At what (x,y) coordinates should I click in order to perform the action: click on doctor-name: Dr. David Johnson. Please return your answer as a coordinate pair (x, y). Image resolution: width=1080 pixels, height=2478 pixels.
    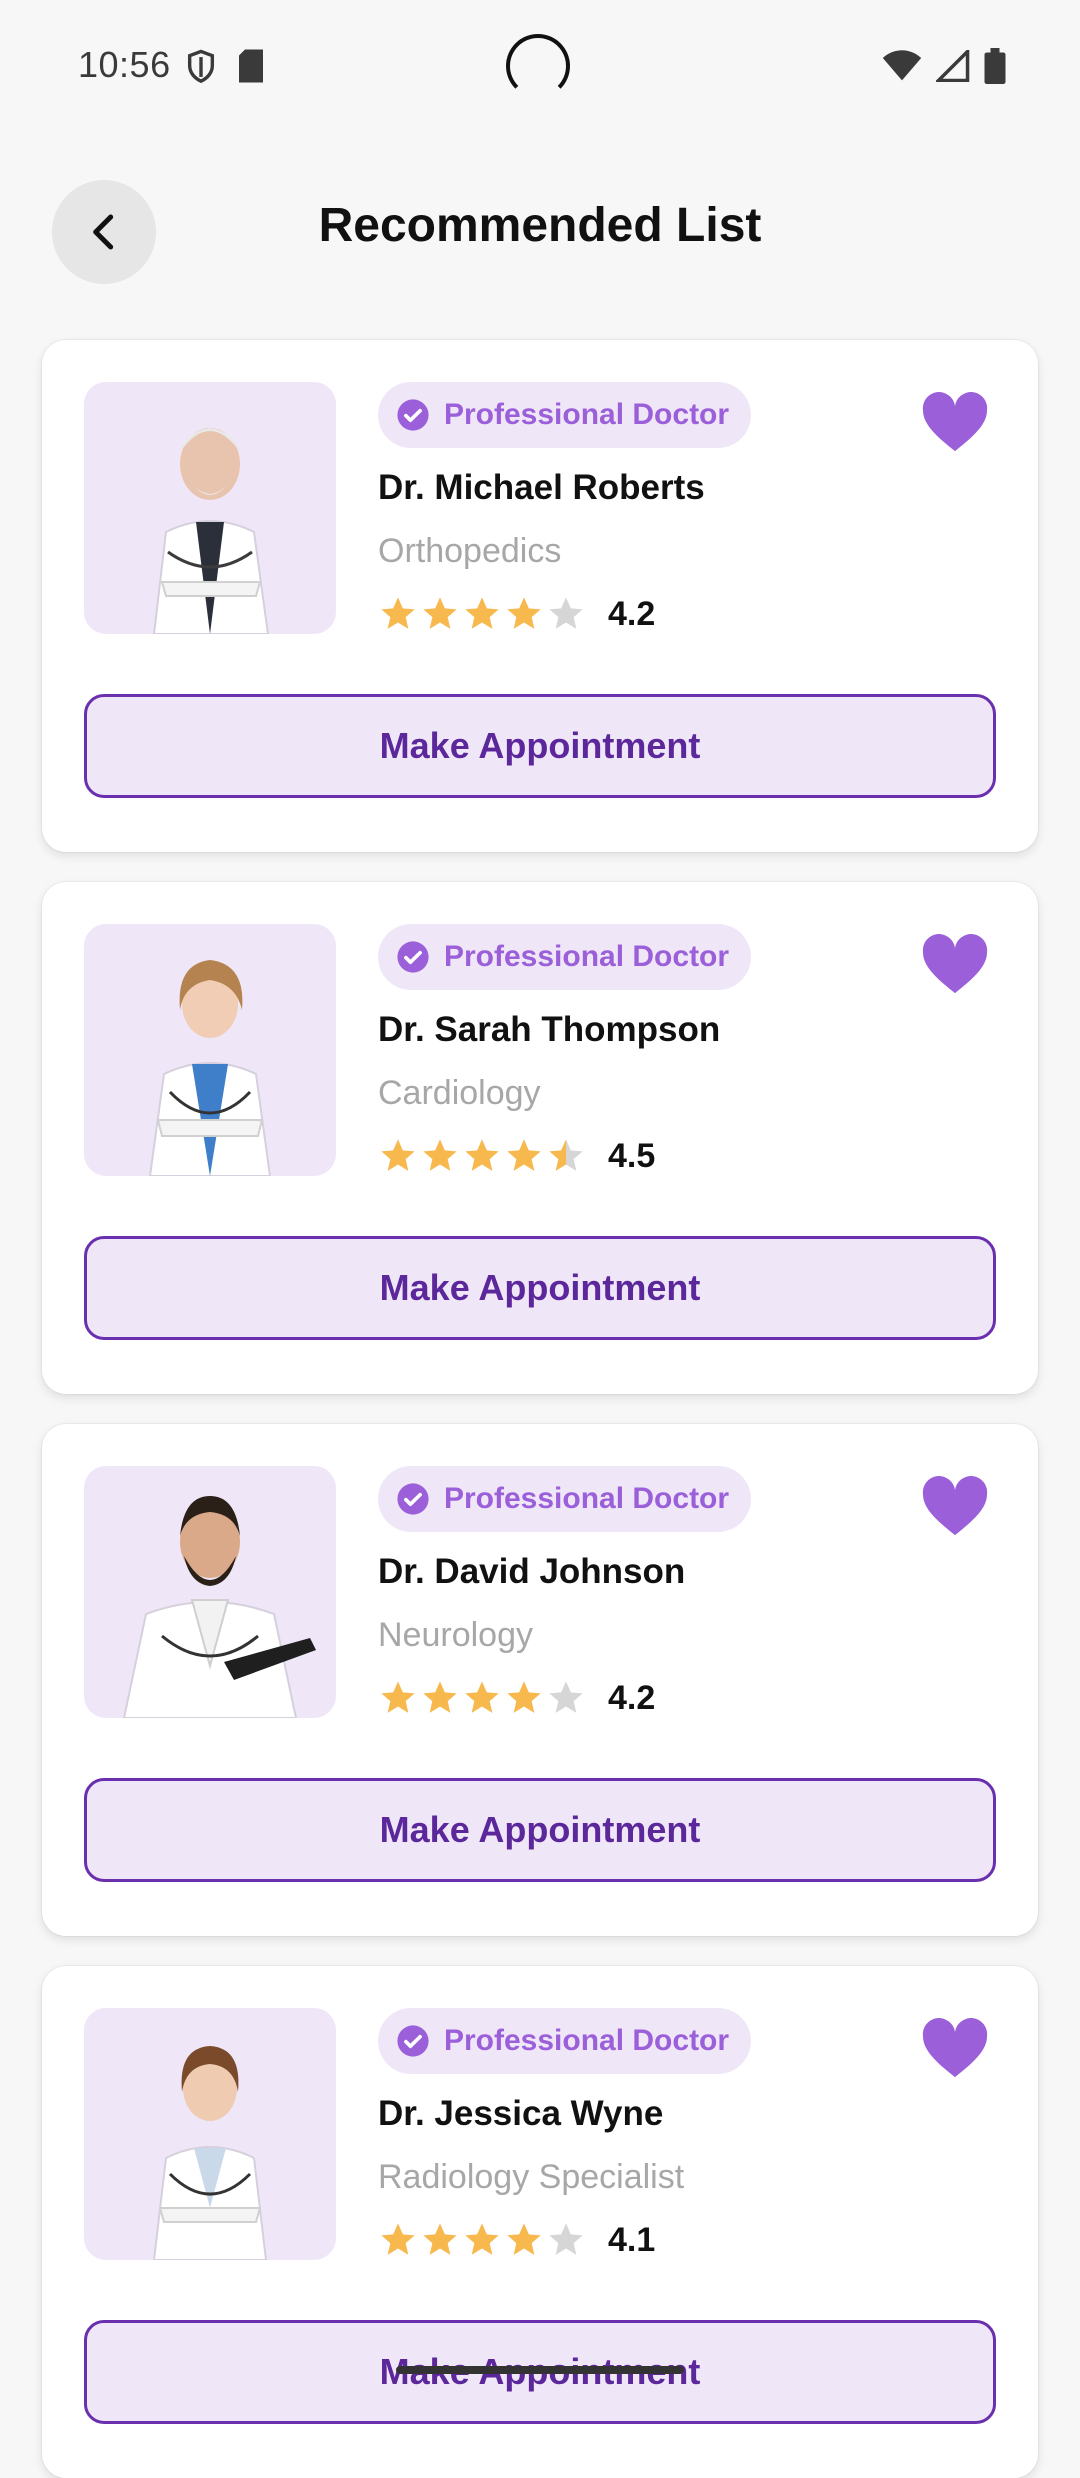
    Looking at the image, I should click on (532, 1571).